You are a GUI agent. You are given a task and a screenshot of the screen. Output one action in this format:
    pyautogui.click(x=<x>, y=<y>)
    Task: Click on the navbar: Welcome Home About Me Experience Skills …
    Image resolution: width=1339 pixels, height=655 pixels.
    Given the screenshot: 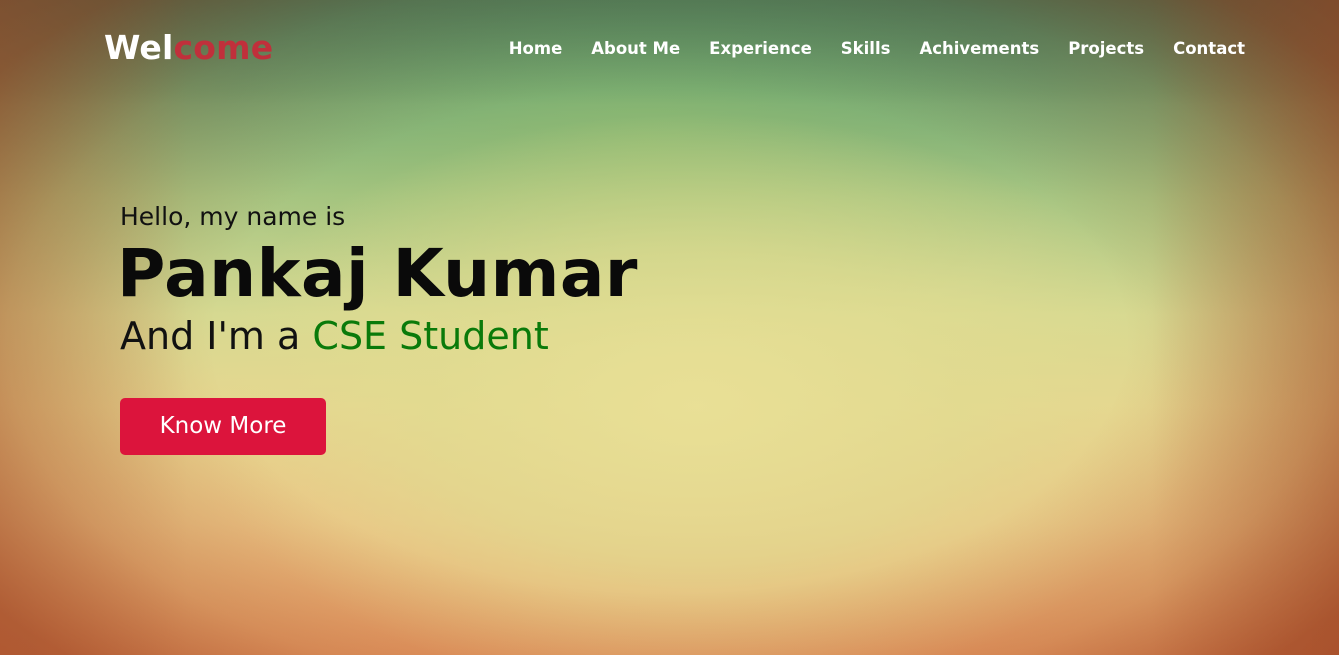 What is the action you would take?
    pyautogui.click(x=669, y=49)
    